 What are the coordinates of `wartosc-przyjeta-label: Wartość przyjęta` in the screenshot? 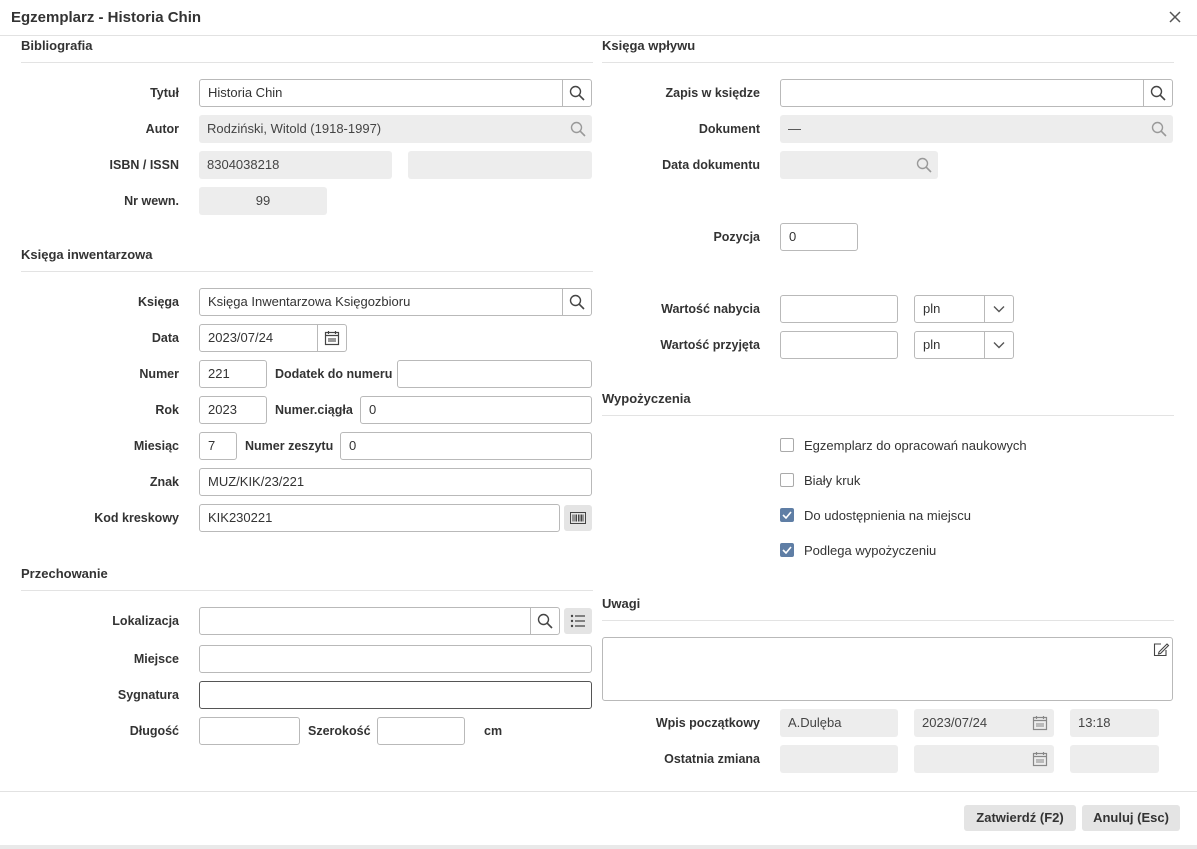 It's located at (710, 345).